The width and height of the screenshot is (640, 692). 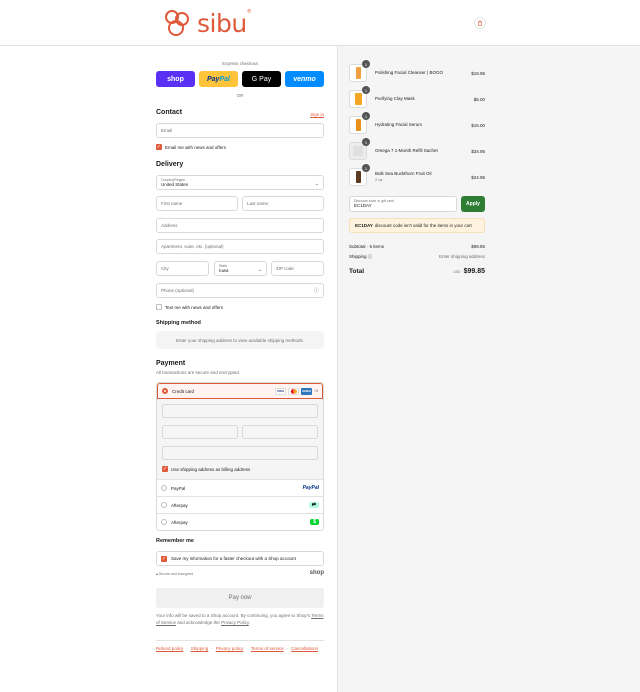 What do you see at coordinates (296, 391) in the screenshot?
I see `card-brands: VISA AMEX +4` at bounding box center [296, 391].